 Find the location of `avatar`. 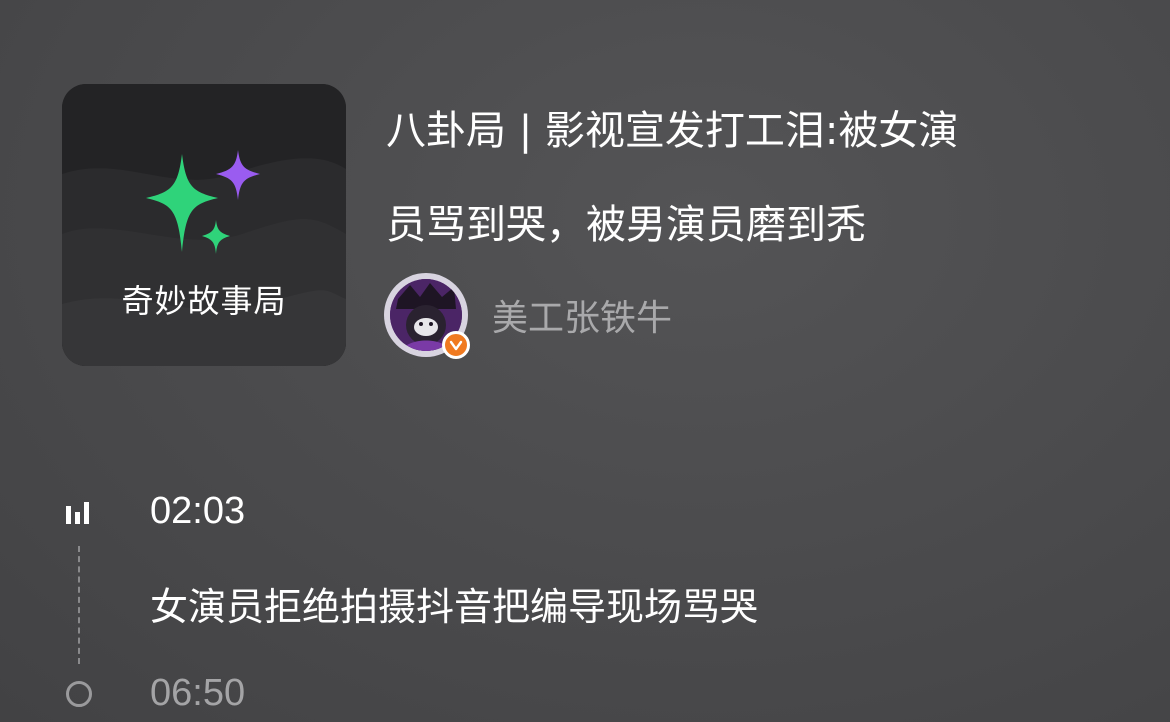

avatar is located at coordinates (427, 316).